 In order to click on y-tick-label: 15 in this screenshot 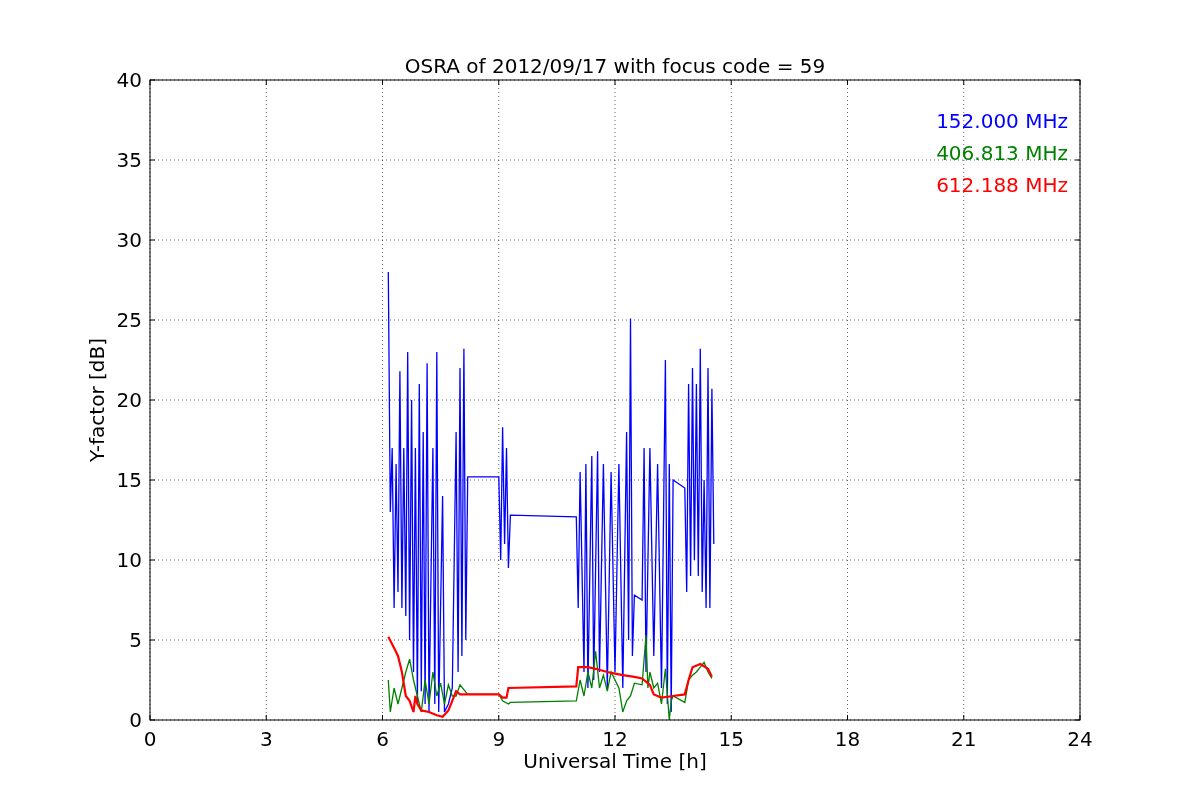, I will do `click(129, 480)`.